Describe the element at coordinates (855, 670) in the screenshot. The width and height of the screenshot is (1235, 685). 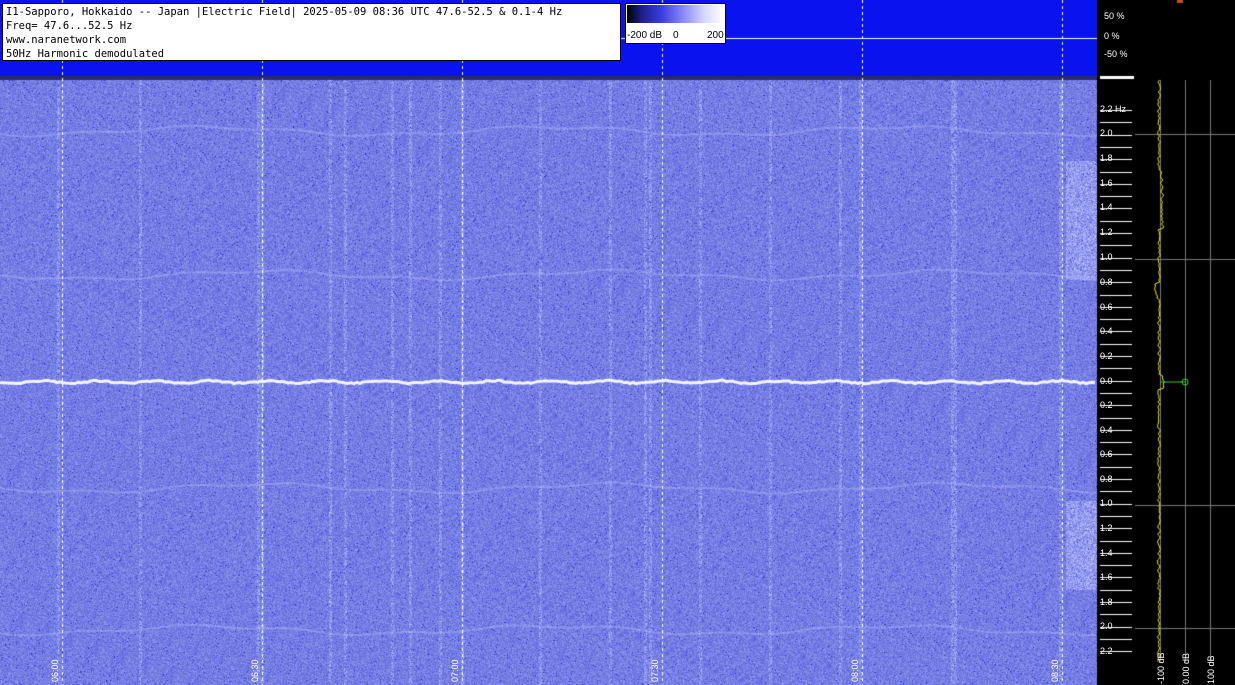
I see `time-tick-label: 08:00` at that location.